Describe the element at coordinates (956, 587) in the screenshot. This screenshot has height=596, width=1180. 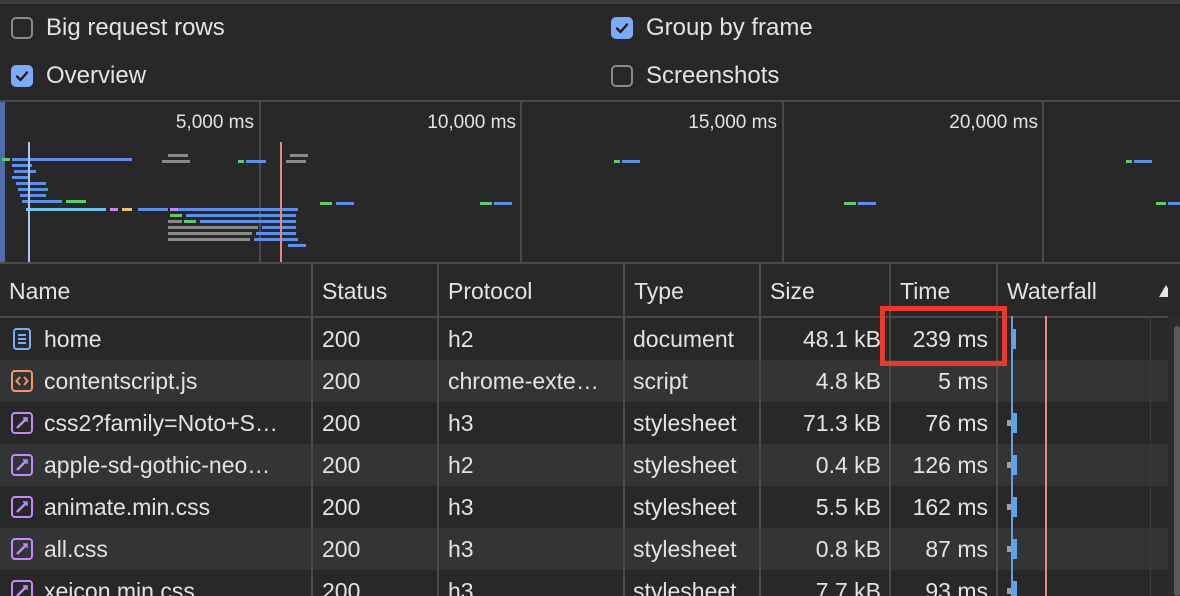
I see `request-time: 93 ms` at that location.